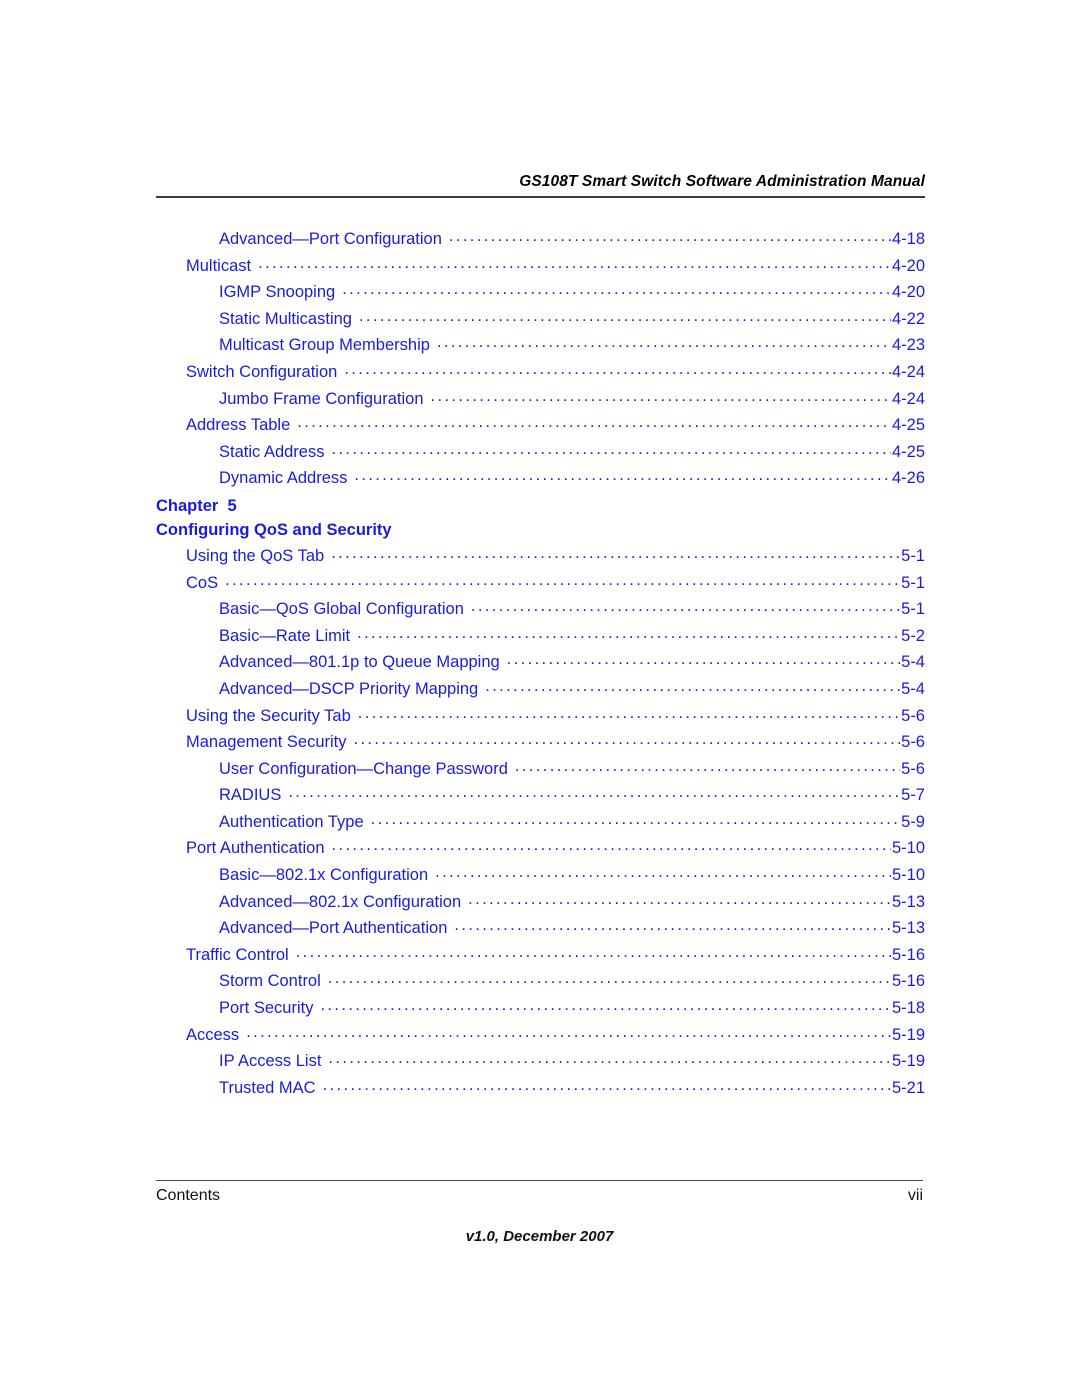 This screenshot has width=1080, height=1397. Describe the element at coordinates (540, 744) in the screenshot. I see `toc-entry: Management Security 5-6` at that location.